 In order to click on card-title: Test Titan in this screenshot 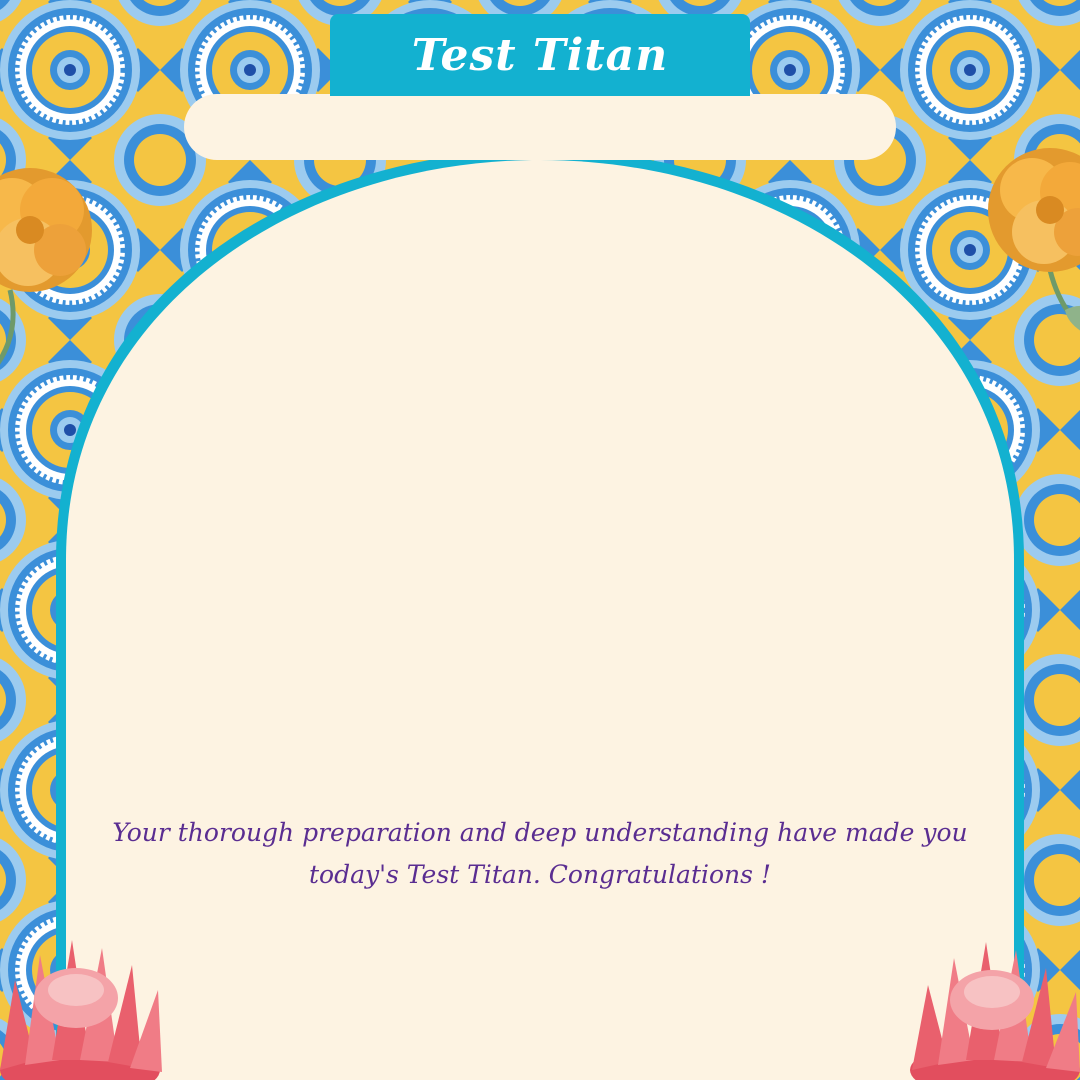, I will do `click(540, 55)`.